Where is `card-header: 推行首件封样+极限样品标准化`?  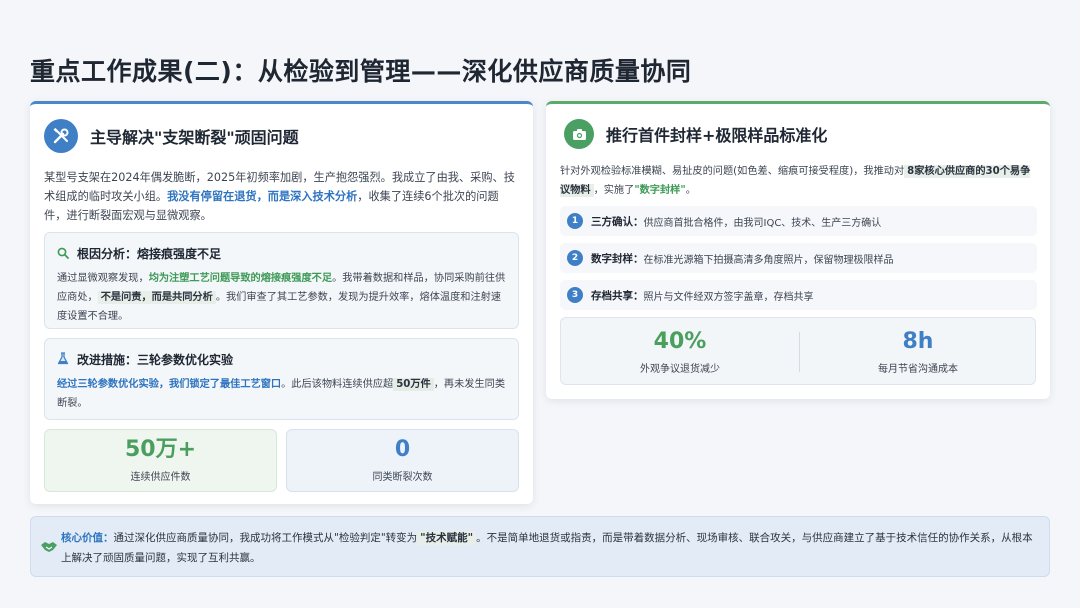
card-header: 推行首件封样+极限样品标准化 is located at coordinates (695, 134).